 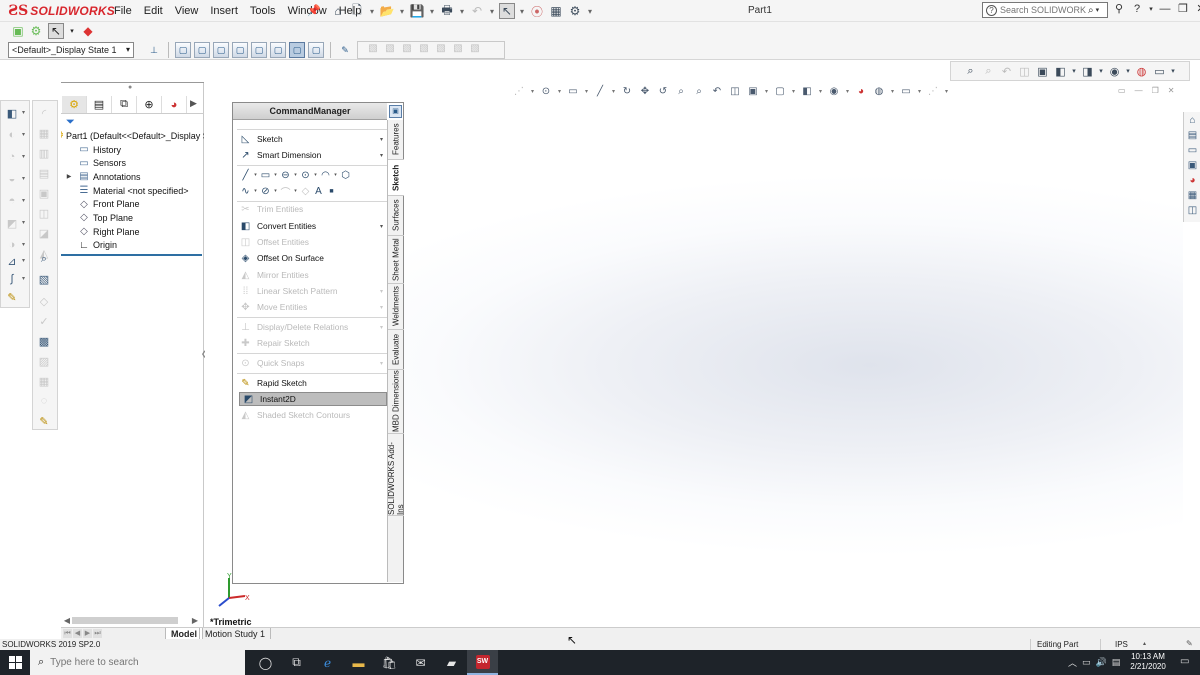 What do you see at coordinates (699, 91) in the screenshot?
I see `zoom-to-area-icon: ⌕` at bounding box center [699, 91].